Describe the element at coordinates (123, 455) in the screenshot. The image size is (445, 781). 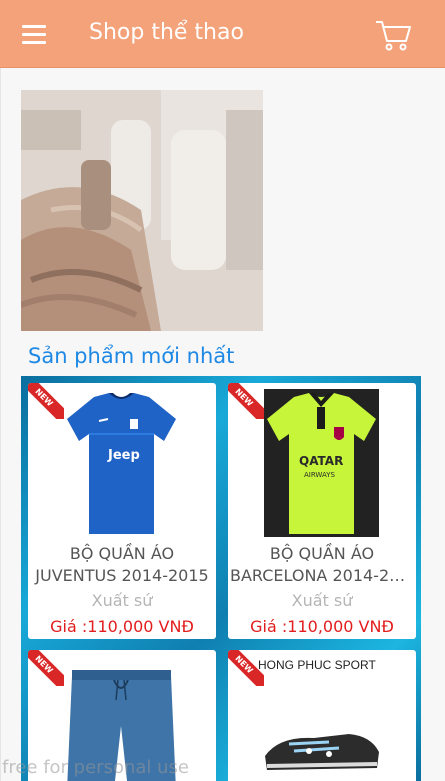
I see `svg-text: Jeep` at that location.